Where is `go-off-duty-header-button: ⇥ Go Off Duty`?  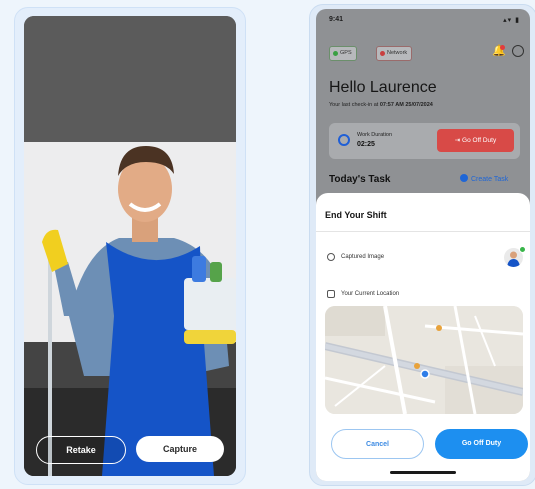 go-off-duty-header-button: ⇥ Go Off Duty is located at coordinates (475, 140).